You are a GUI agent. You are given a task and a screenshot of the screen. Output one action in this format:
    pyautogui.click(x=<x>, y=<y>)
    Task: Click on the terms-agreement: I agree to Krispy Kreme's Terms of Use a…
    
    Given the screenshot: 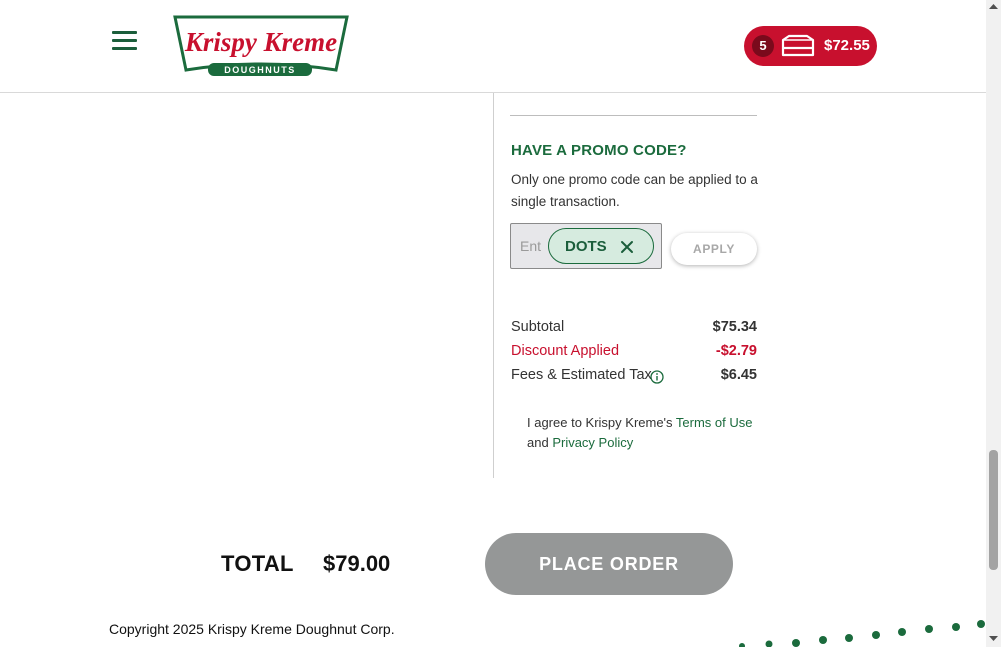 What is the action you would take?
    pyautogui.click(x=640, y=433)
    